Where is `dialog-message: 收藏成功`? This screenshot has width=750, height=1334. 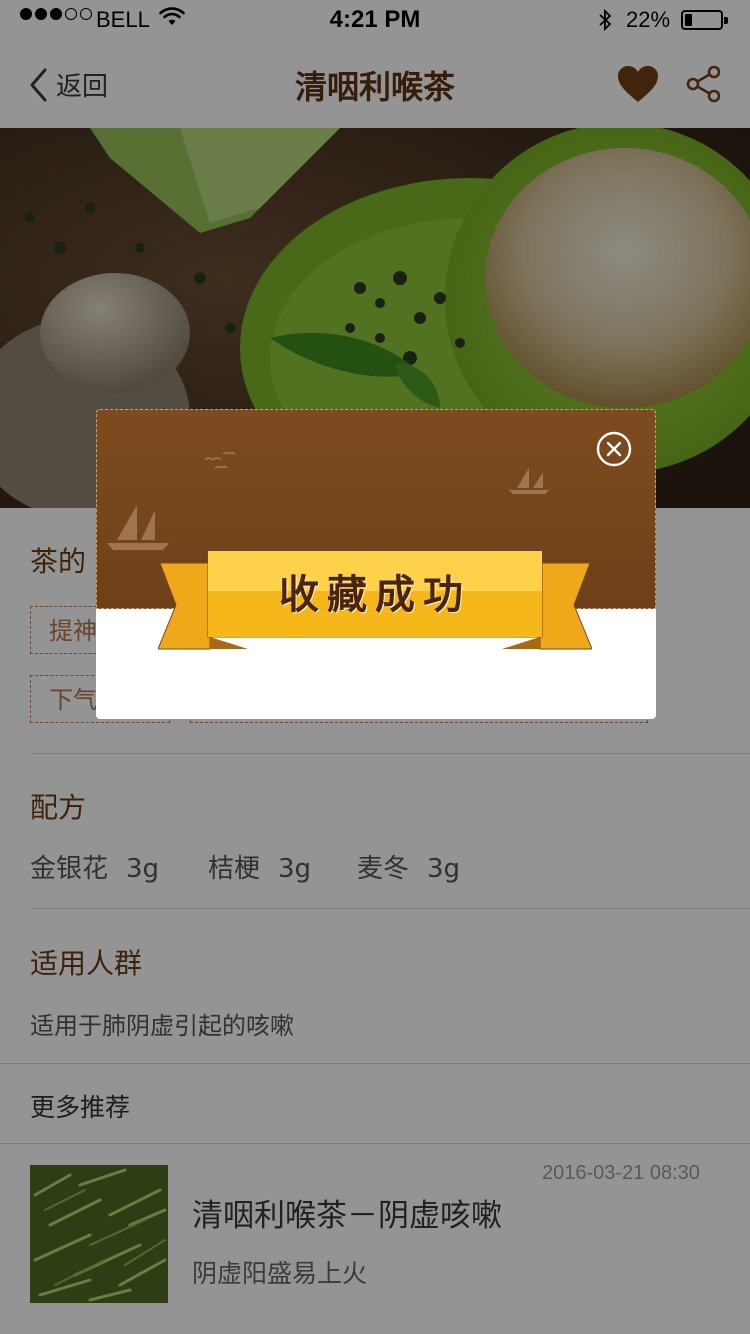 dialog-message: 收藏成功 is located at coordinates (375, 594).